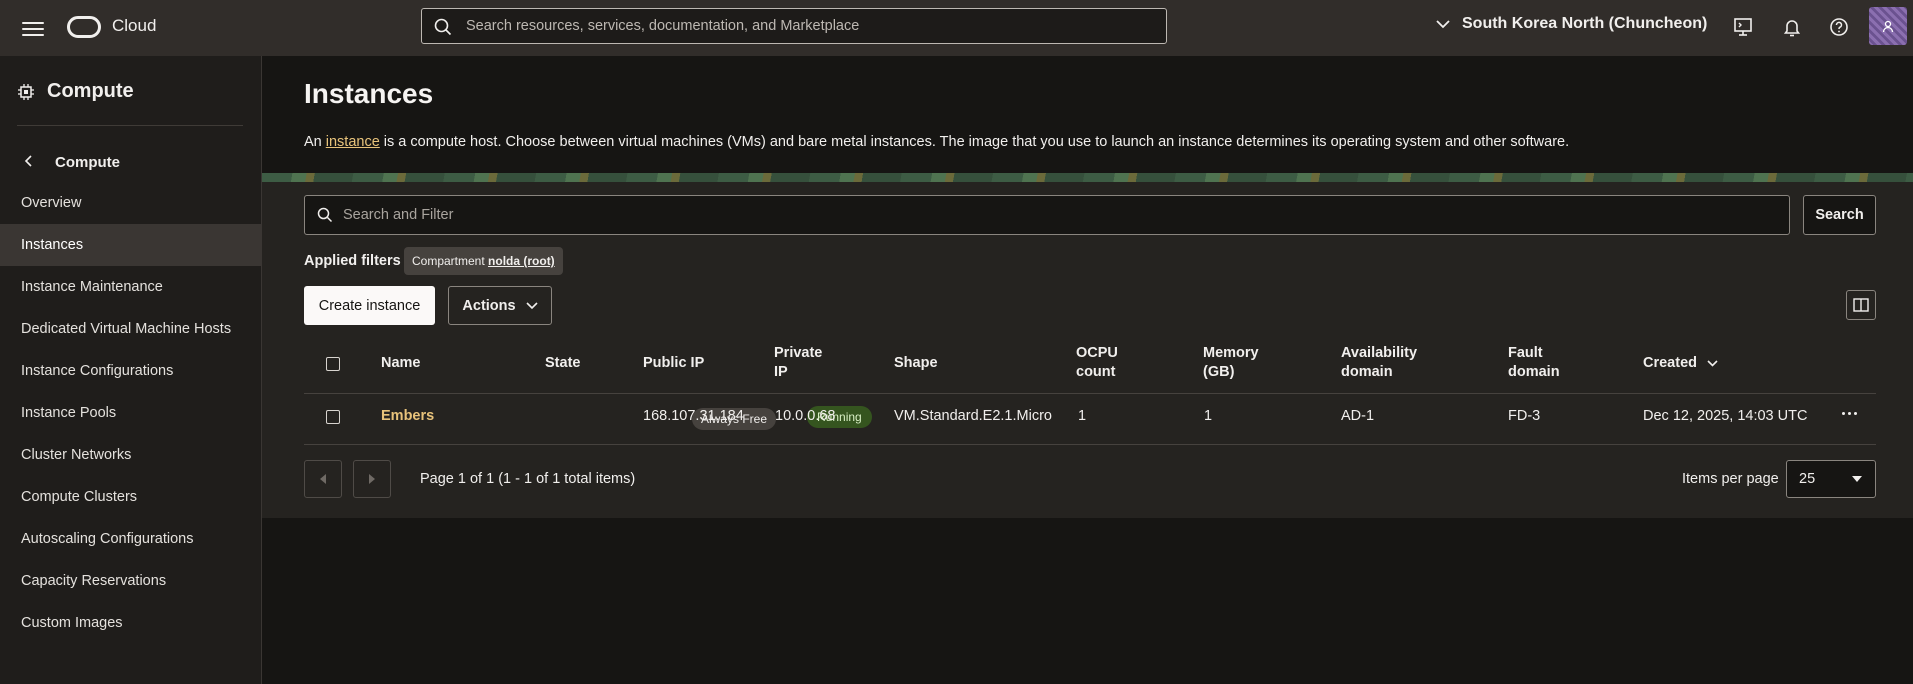 The height and width of the screenshot is (684, 1913). What do you see at coordinates (1087, 177) in the screenshot?
I see `decorative-banner` at bounding box center [1087, 177].